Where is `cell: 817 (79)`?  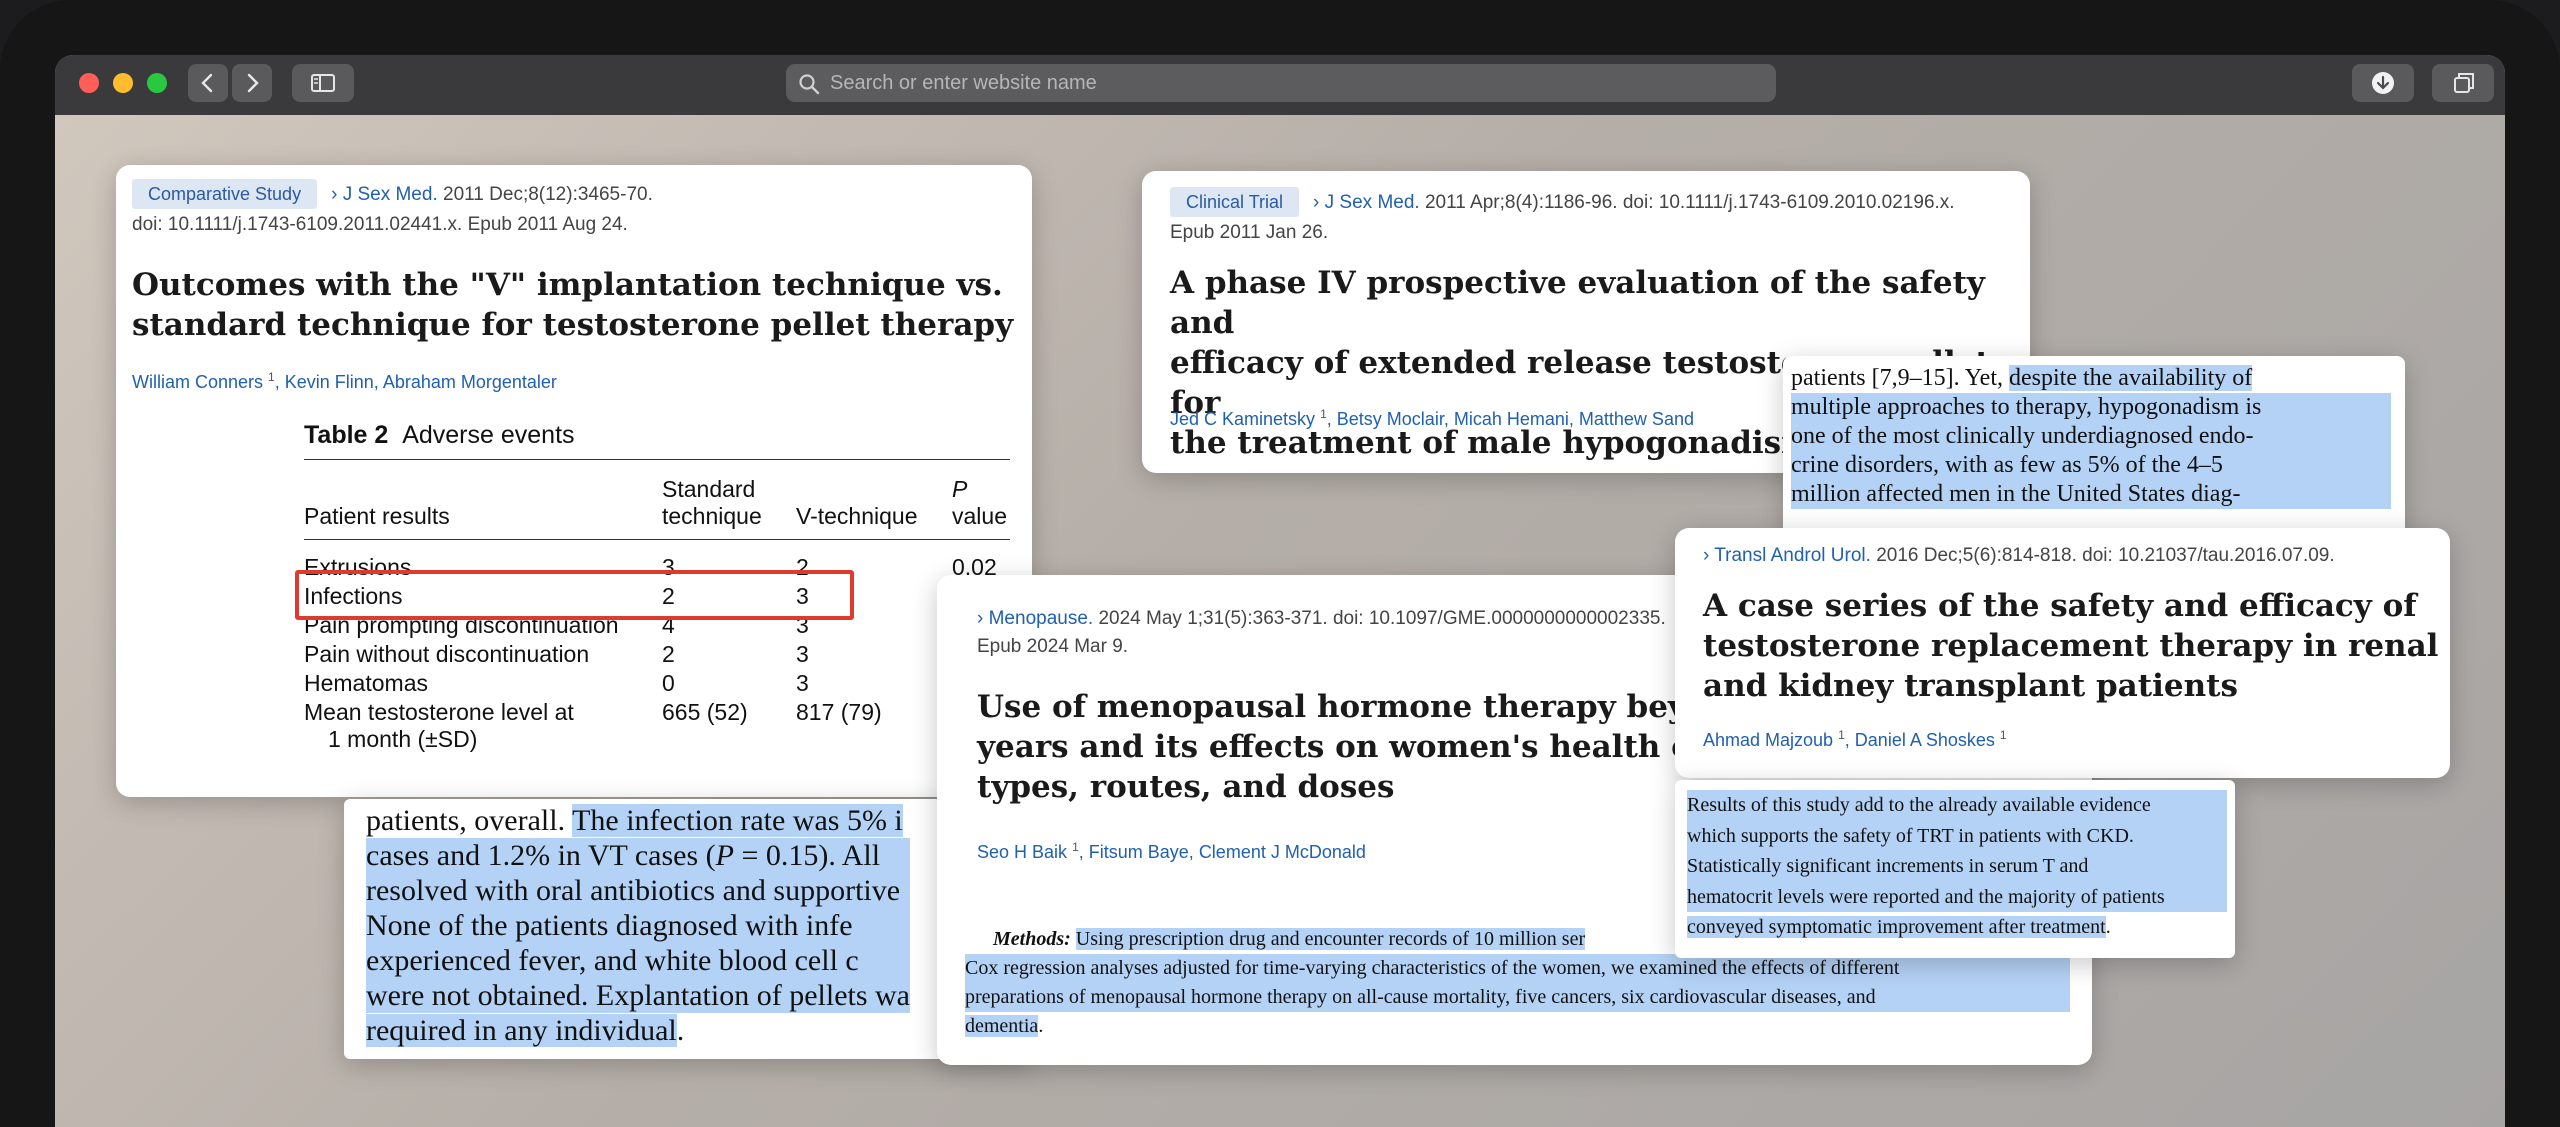 cell: 817 (79) is located at coordinates (839, 712).